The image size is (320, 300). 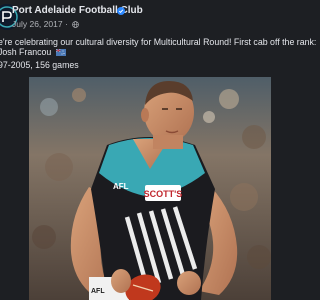 I want to click on jersey-sponsor-text: SCOTT'S, so click(x=163, y=194).